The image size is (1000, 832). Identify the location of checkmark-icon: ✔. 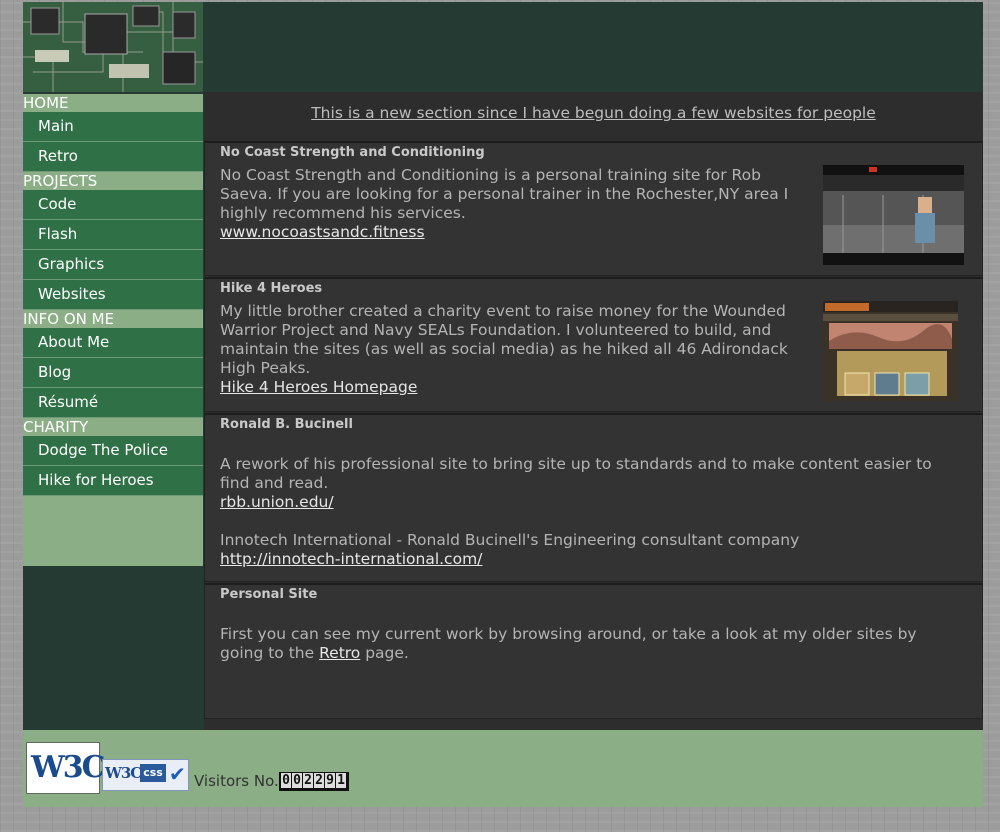
(177, 774).